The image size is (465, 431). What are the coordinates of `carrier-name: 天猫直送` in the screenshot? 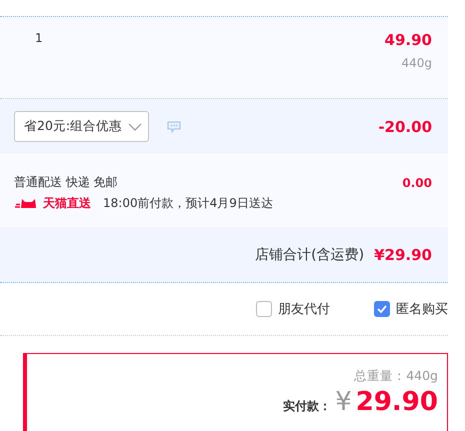 It's located at (67, 203).